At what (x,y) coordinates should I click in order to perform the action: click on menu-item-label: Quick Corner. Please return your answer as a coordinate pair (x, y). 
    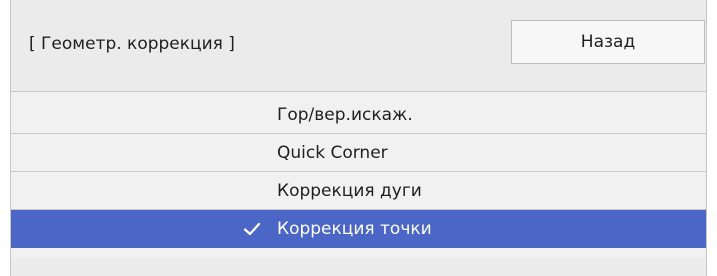
    Looking at the image, I should click on (332, 153).